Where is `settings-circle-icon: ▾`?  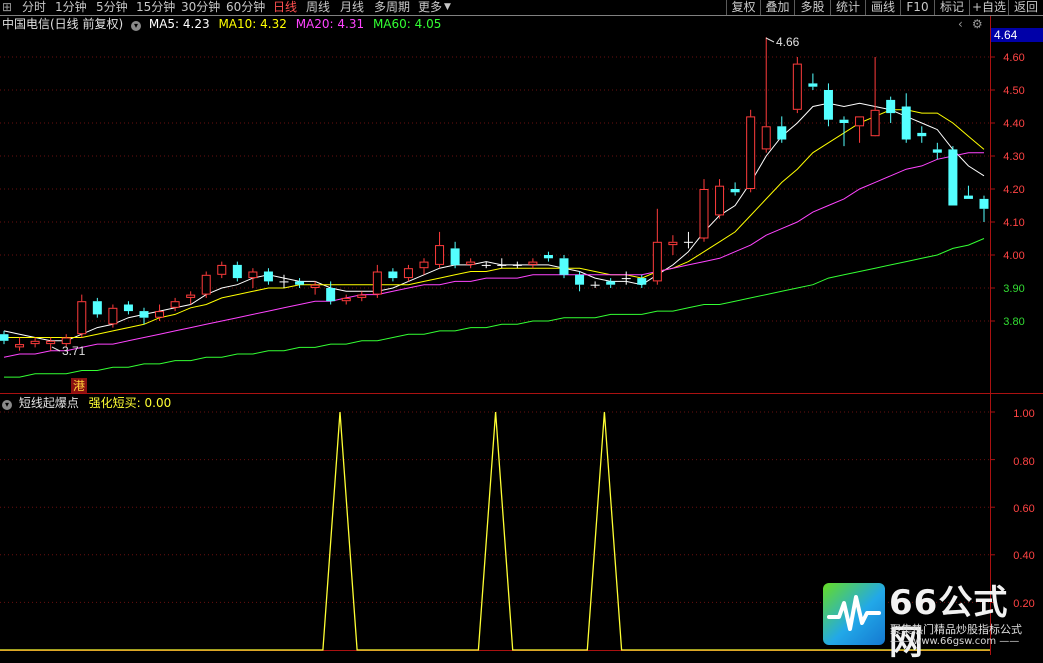
settings-circle-icon: ▾ is located at coordinates (136, 26).